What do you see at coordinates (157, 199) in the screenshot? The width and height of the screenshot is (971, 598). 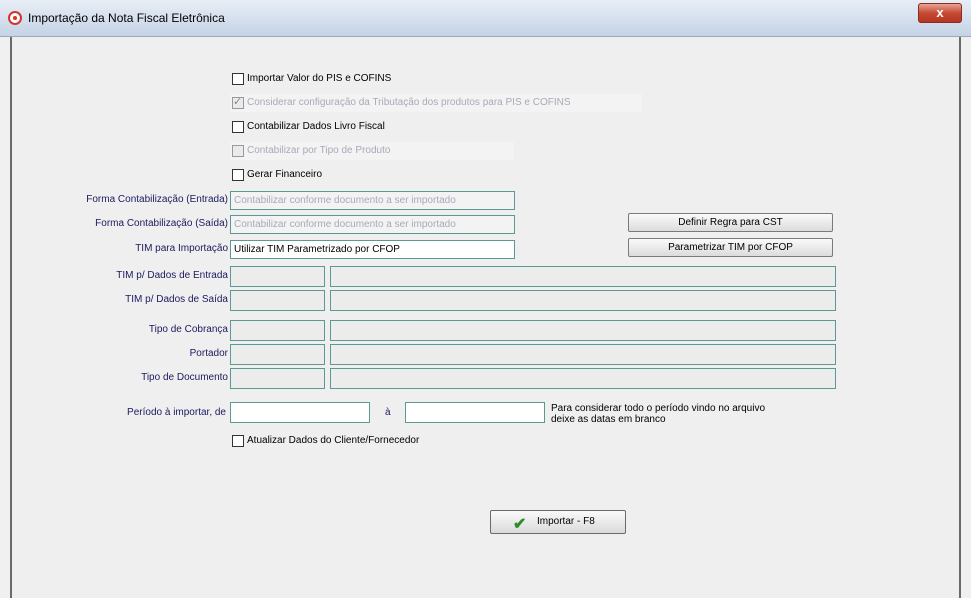 I see `forma-entrada-label: Forma Contabilização (Entrada)` at bounding box center [157, 199].